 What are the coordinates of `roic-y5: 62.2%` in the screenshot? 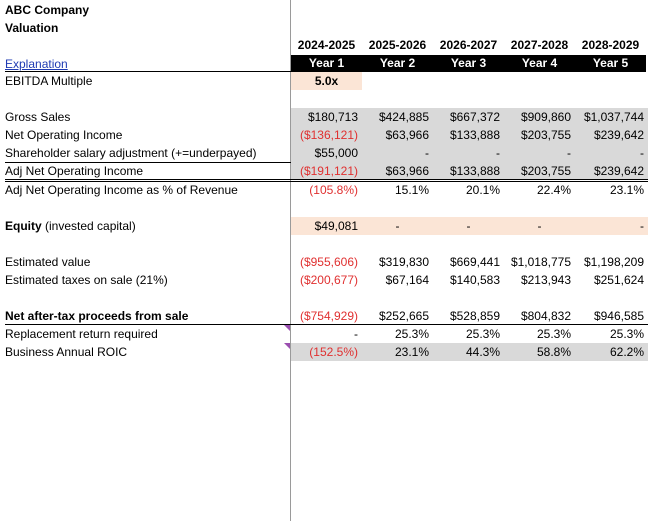 It's located at (611, 352).